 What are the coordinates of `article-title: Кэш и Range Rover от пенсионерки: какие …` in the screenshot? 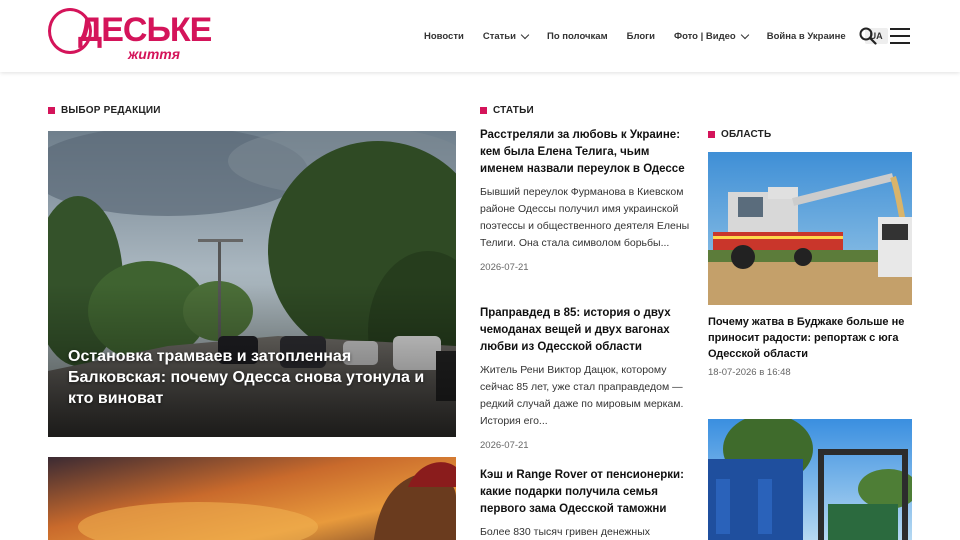 It's located at (585, 492).